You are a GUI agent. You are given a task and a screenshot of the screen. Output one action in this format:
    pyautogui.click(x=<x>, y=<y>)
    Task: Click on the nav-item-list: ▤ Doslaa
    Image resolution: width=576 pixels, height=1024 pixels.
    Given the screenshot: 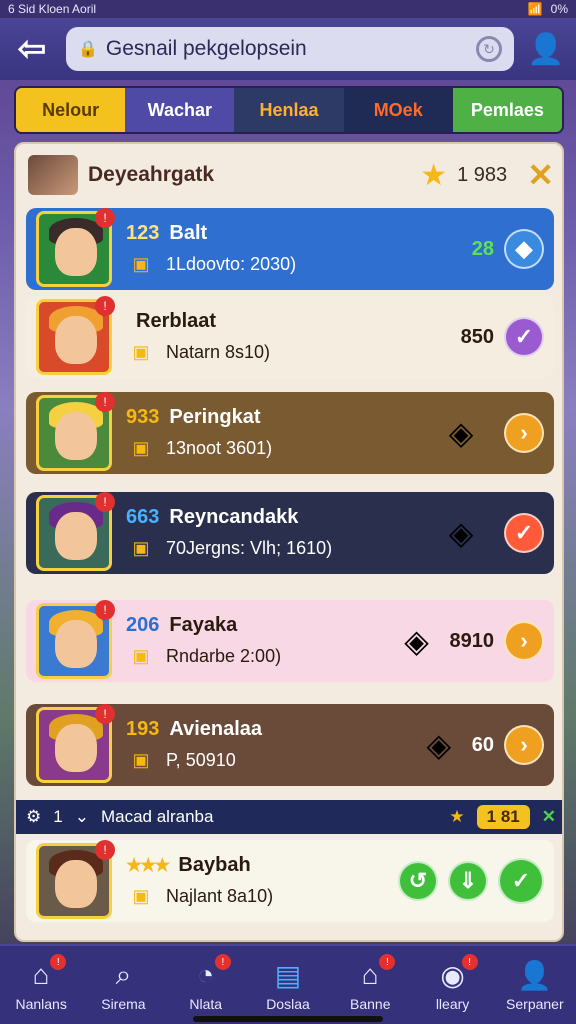 What is the action you would take?
    pyautogui.click(x=288, y=985)
    